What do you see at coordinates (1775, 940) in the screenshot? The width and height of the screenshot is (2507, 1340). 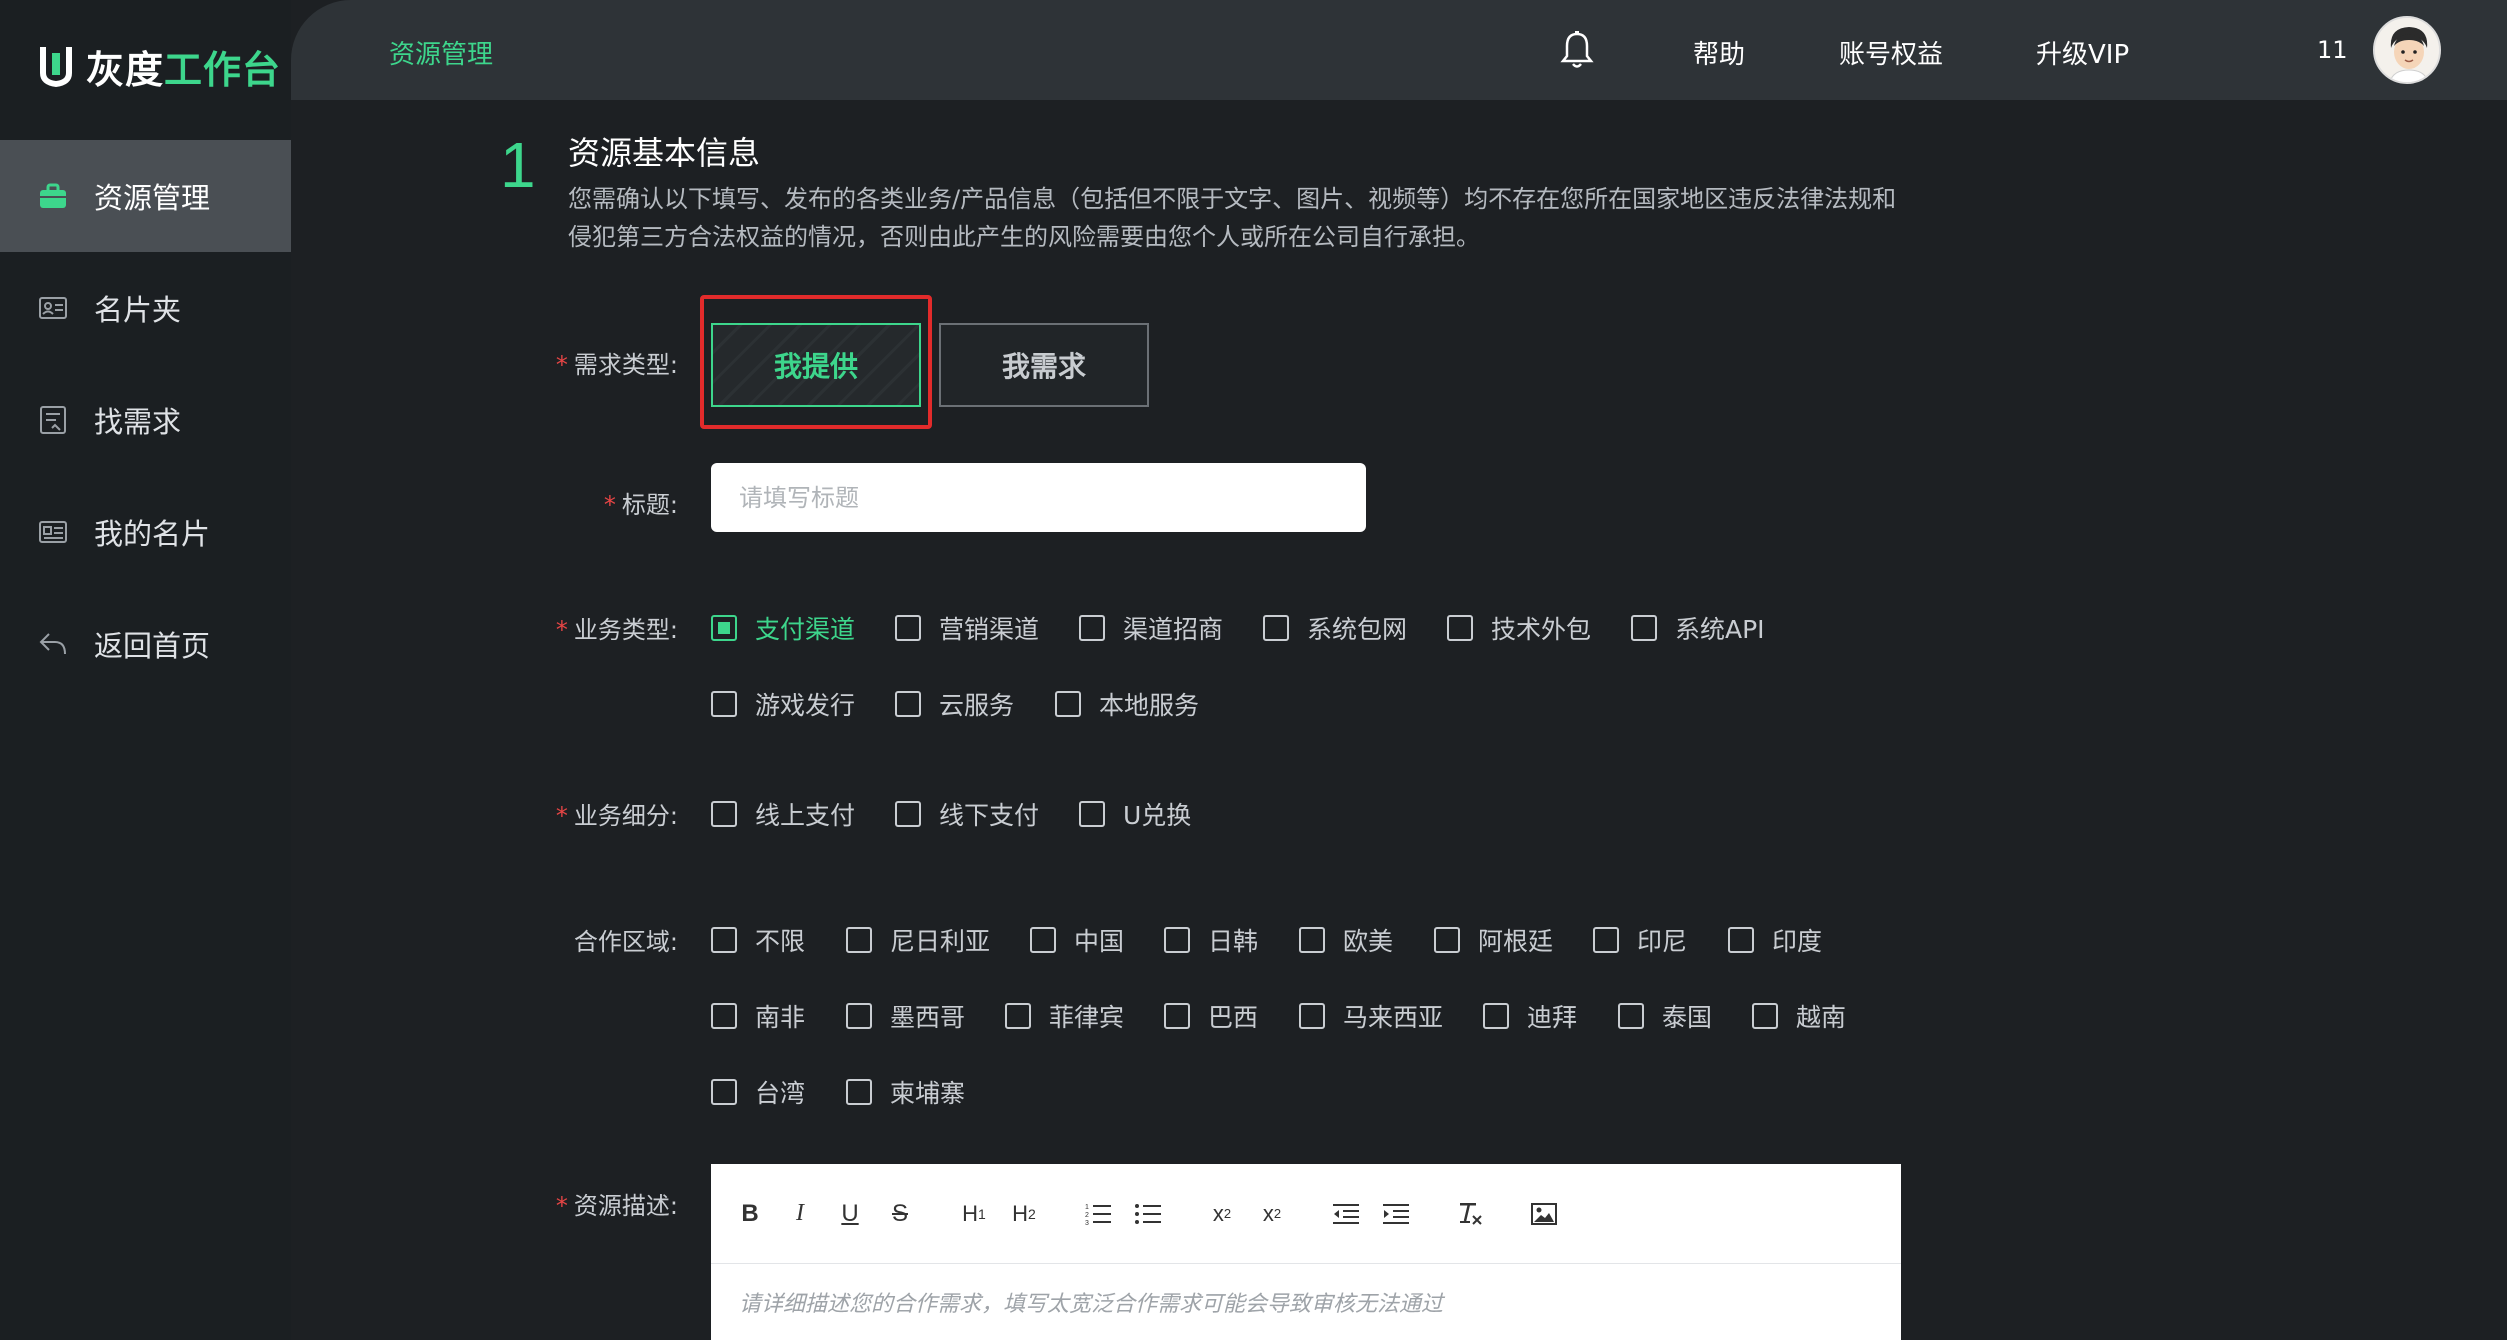 I see `region-checkbox: 印度` at bounding box center [1775, 940].